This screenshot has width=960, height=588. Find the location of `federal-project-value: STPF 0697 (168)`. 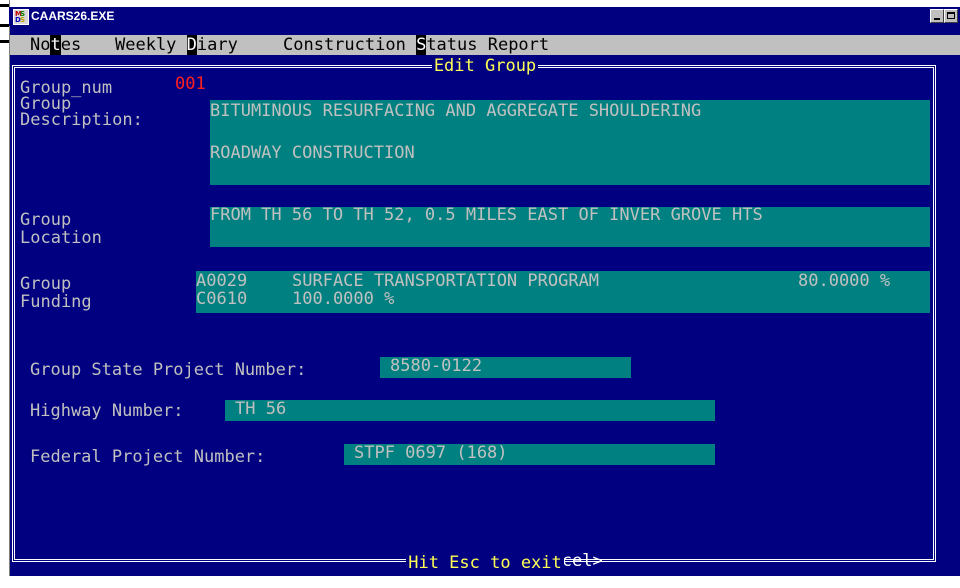

federal-project-value: STPF 0697 (168) is located at coordinates (431, 453).